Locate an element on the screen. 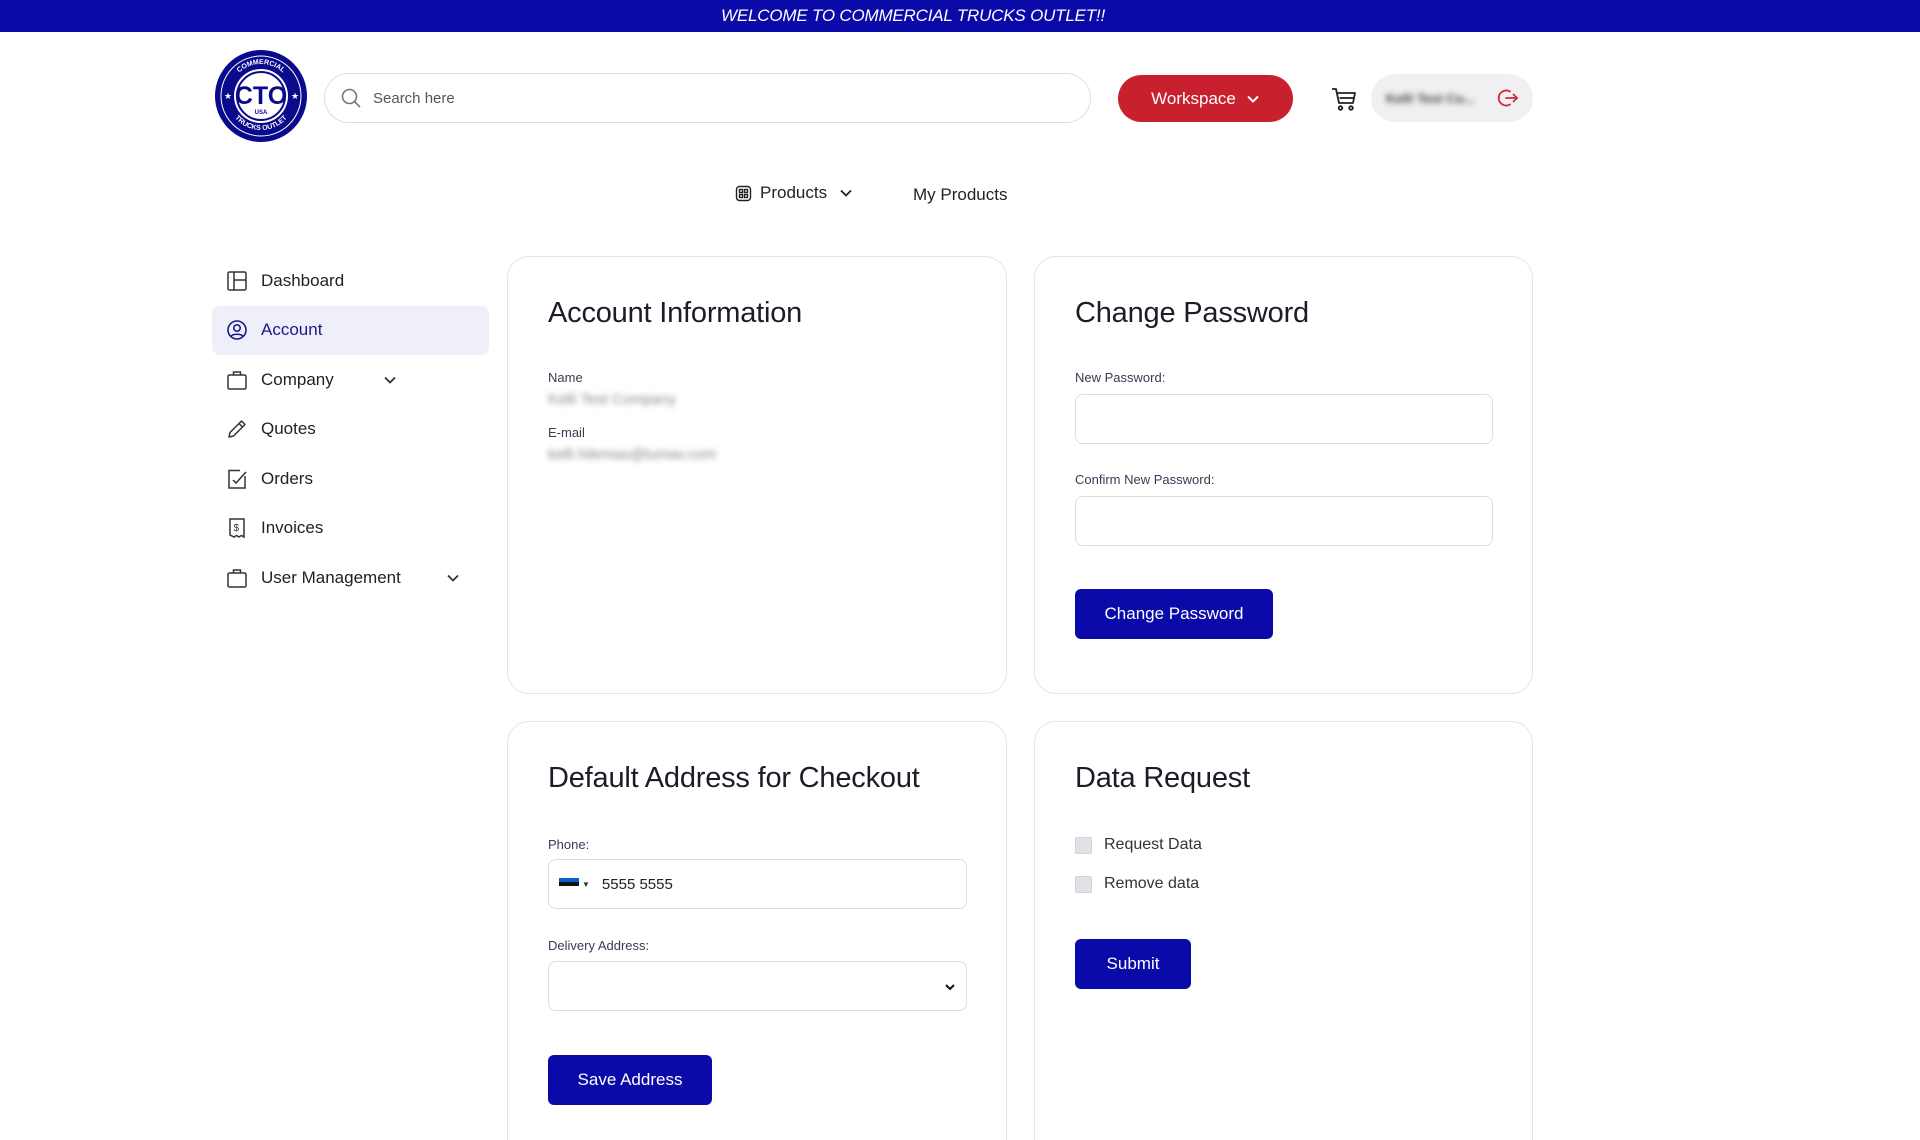 The width and height of the screenshot is (1920, 1140). orders-icon is located at coordinates (237, 479).